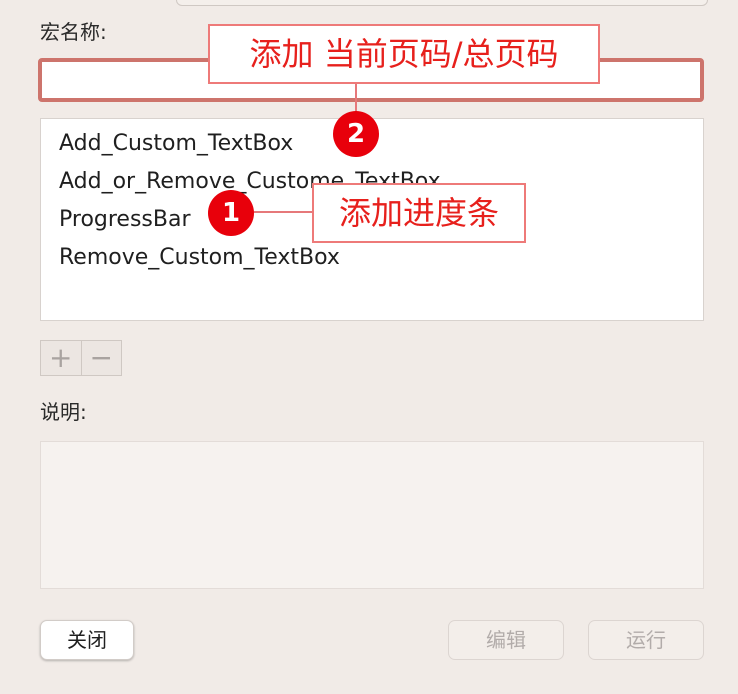 The image size is (738, 694). I want to click on annotation-callout-page-number: 添加 当前页码/总页码, so click(404, 54).